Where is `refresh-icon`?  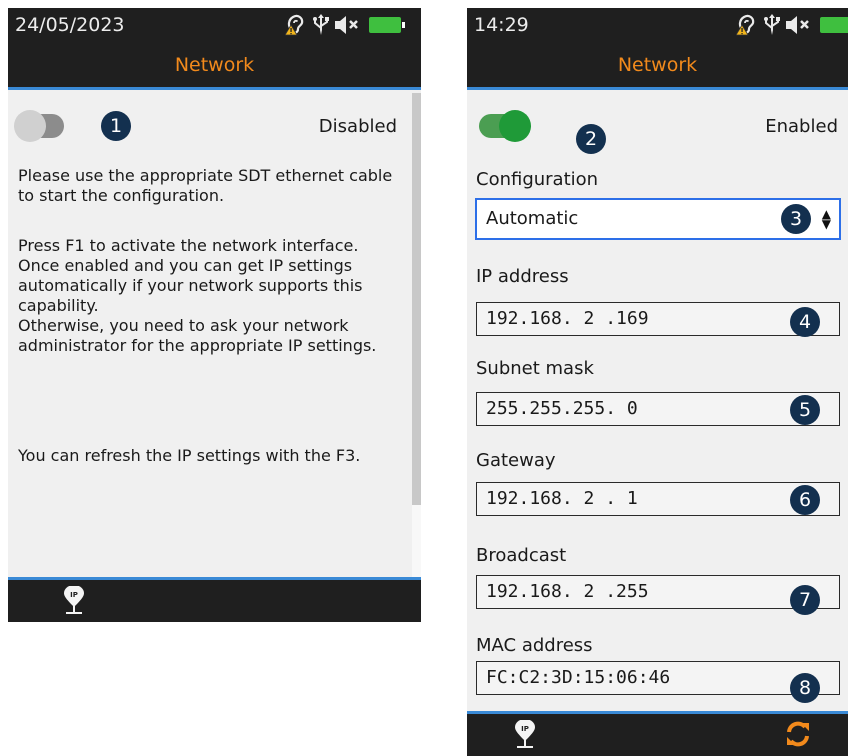
refresh-icon is located at coordinates (798, 734).